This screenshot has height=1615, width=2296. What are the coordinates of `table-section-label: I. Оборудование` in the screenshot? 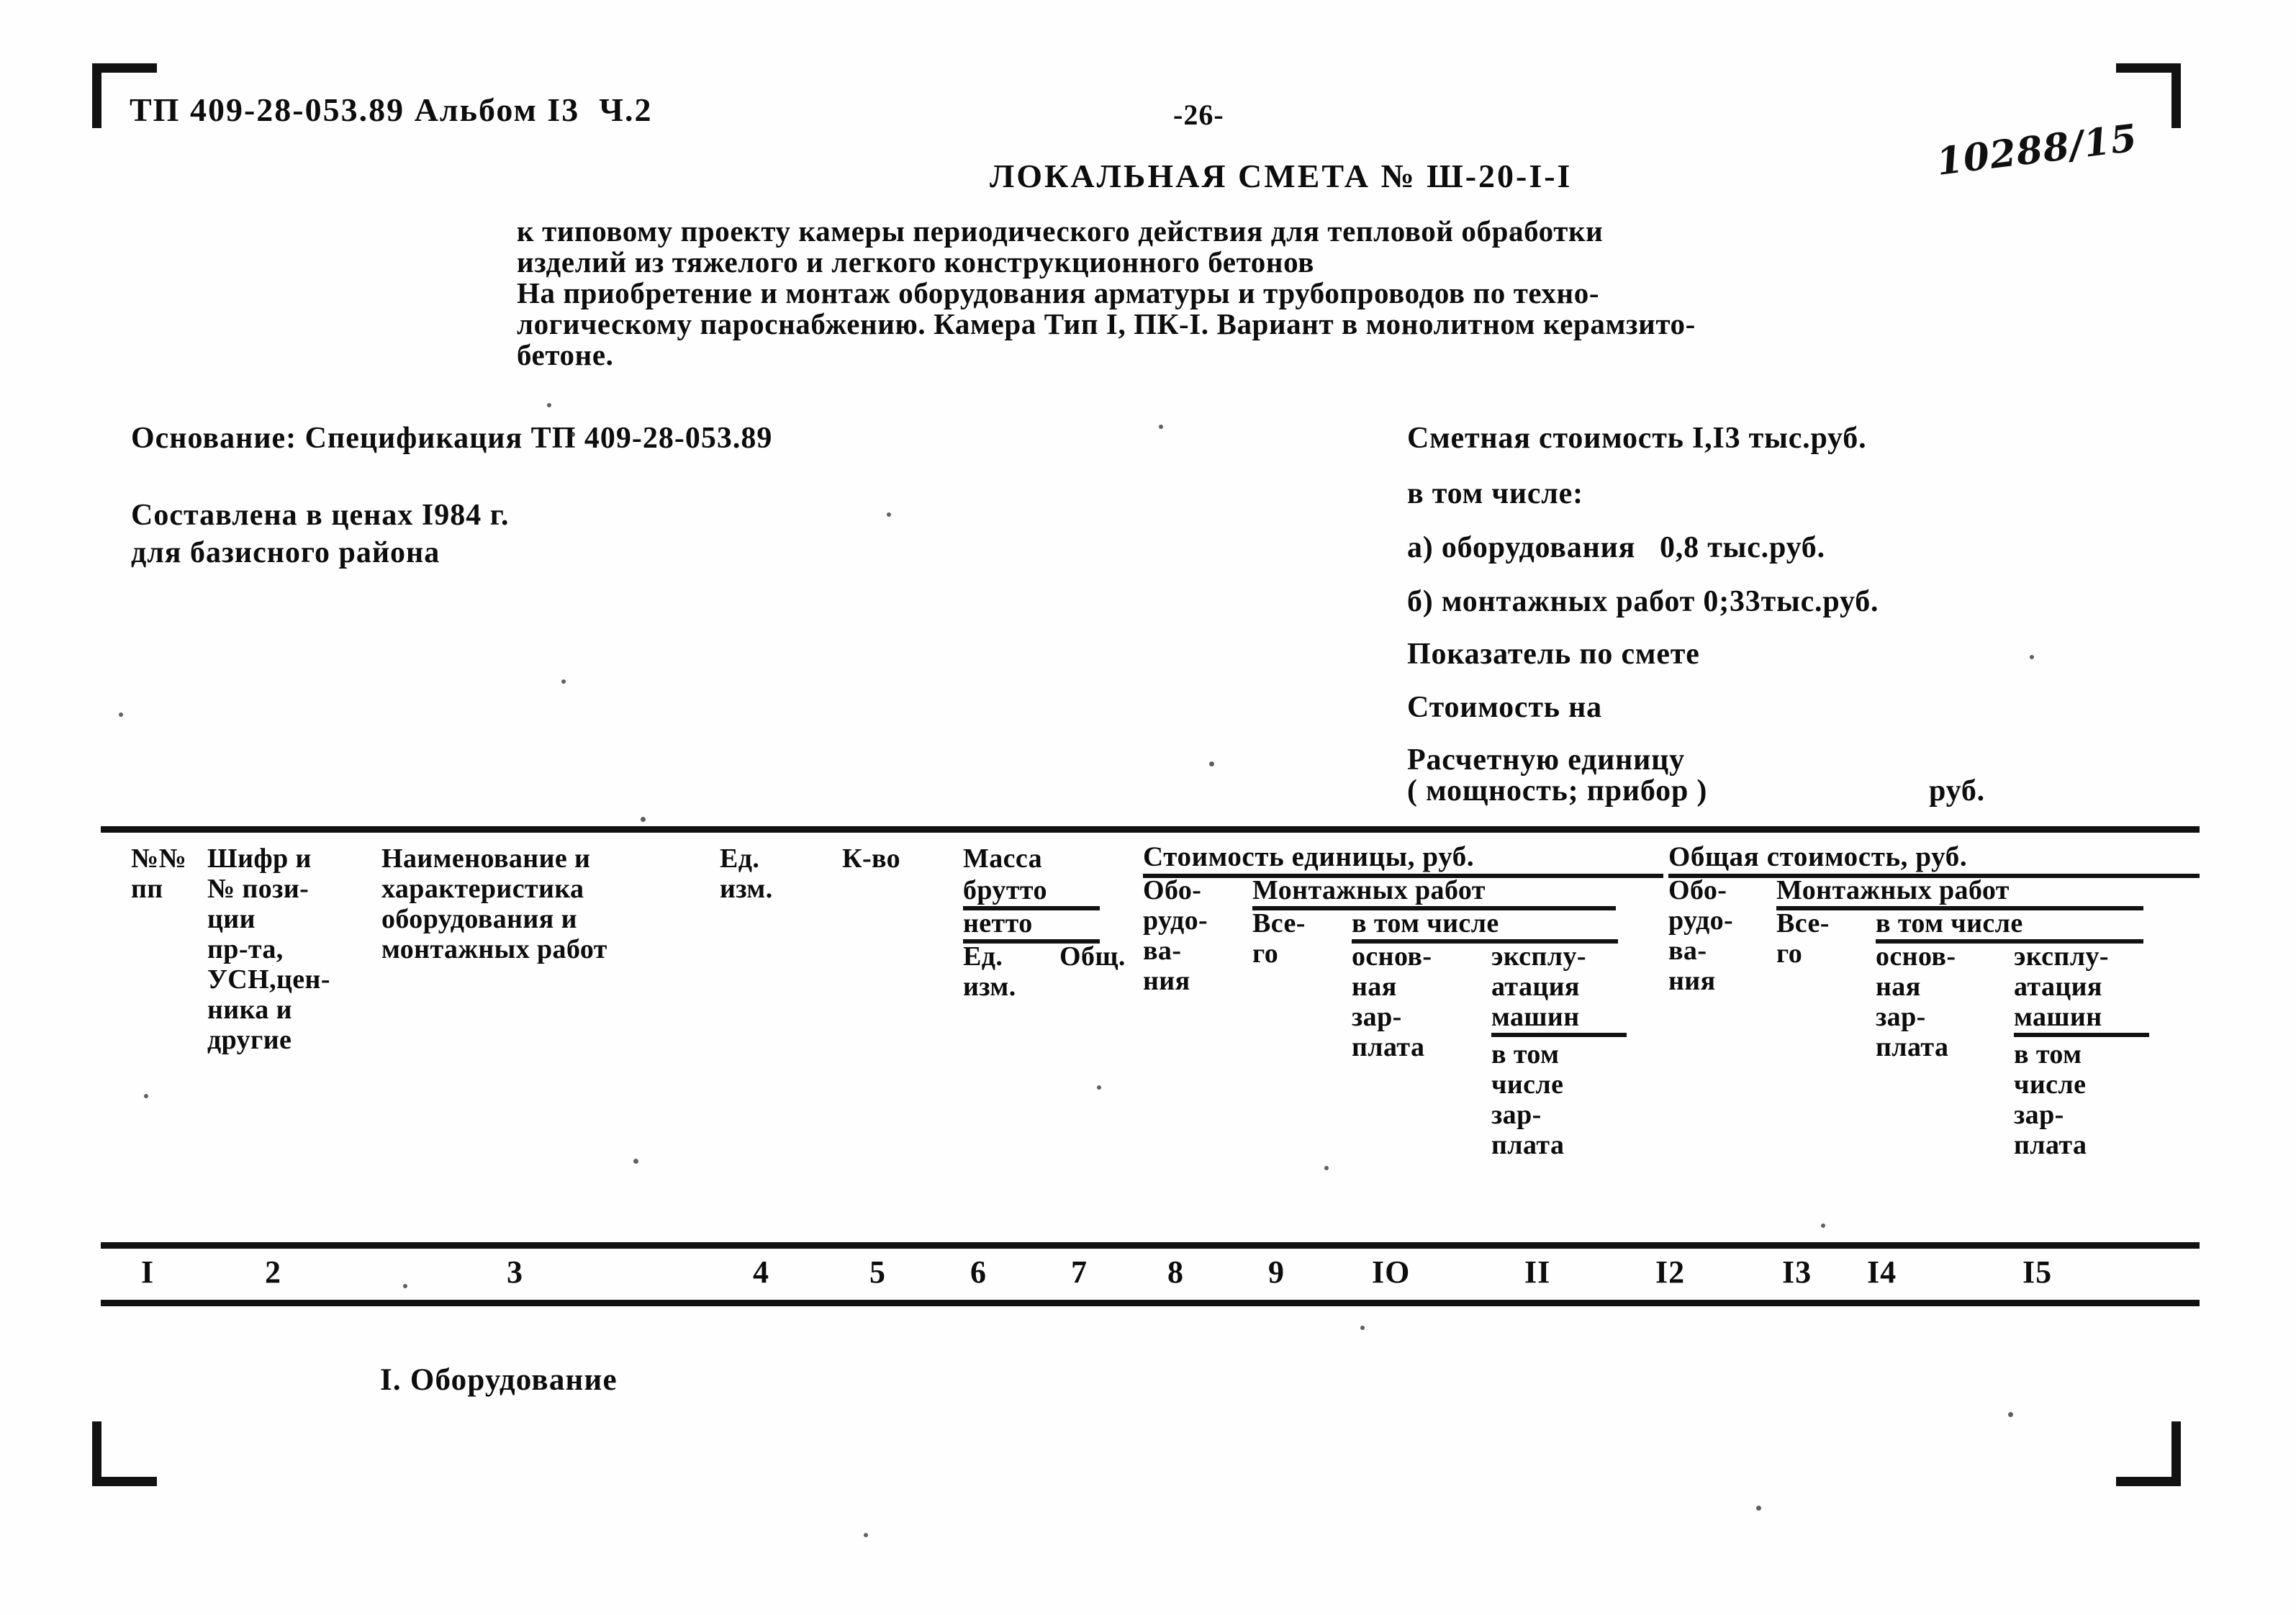 It's located at (499, 1380).